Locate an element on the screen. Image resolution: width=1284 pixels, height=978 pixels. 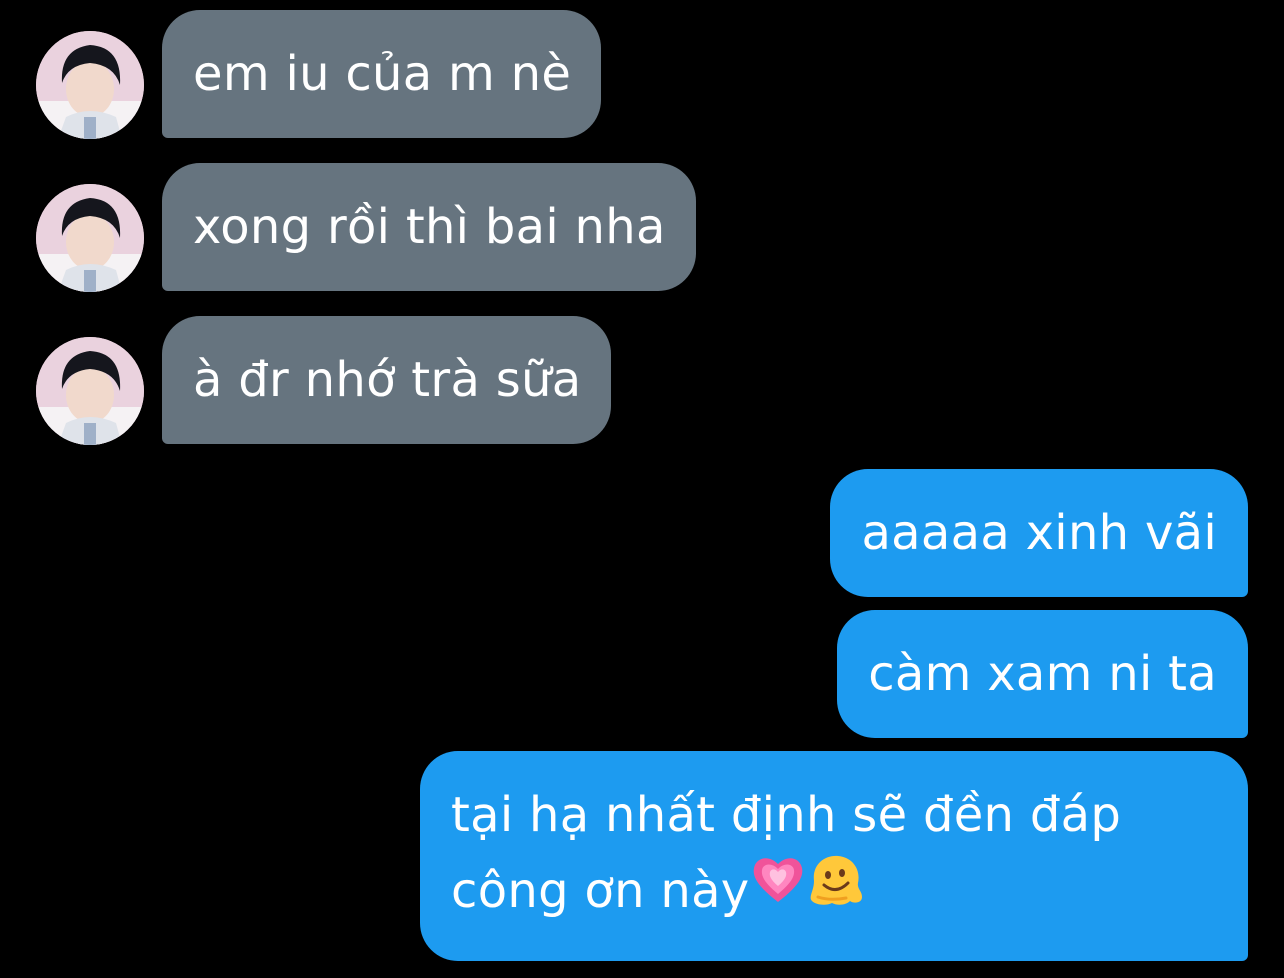
message-bubble-outgoing: càm xam ni ta is located at coordinates (1042, 674).